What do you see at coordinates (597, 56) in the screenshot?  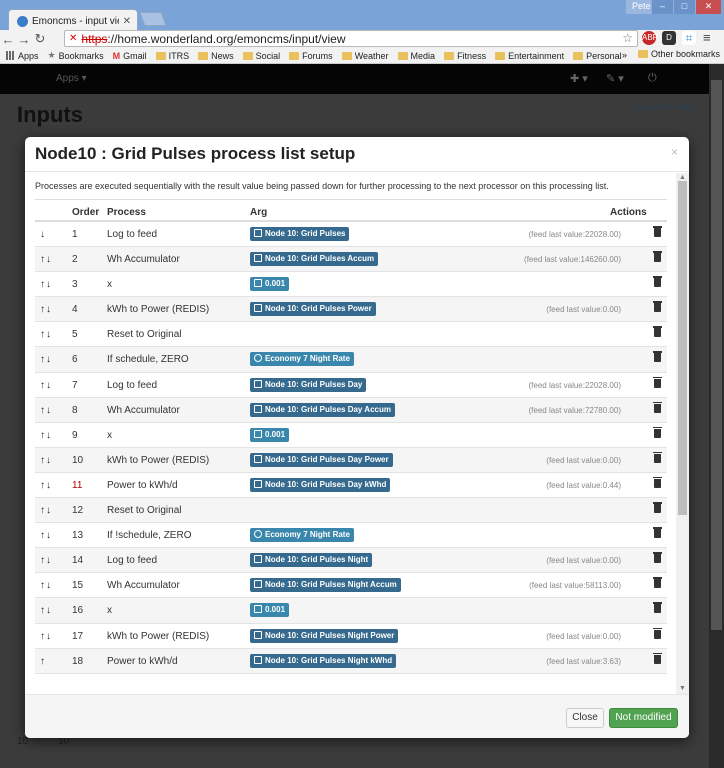 I see `bookmark-personal: Personal` at bounding box center [597, 56].